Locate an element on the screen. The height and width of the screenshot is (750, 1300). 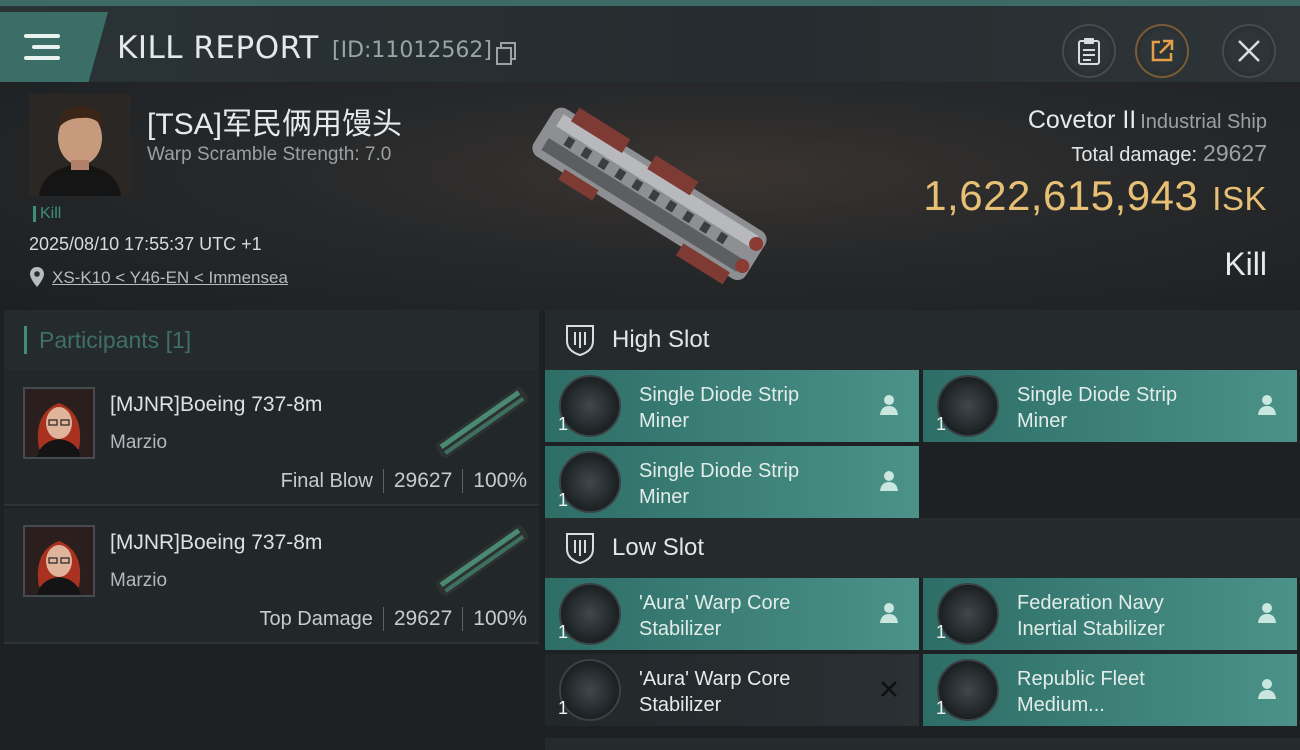
total-damage-value: 29627 is located at coordinates (1235, 153).